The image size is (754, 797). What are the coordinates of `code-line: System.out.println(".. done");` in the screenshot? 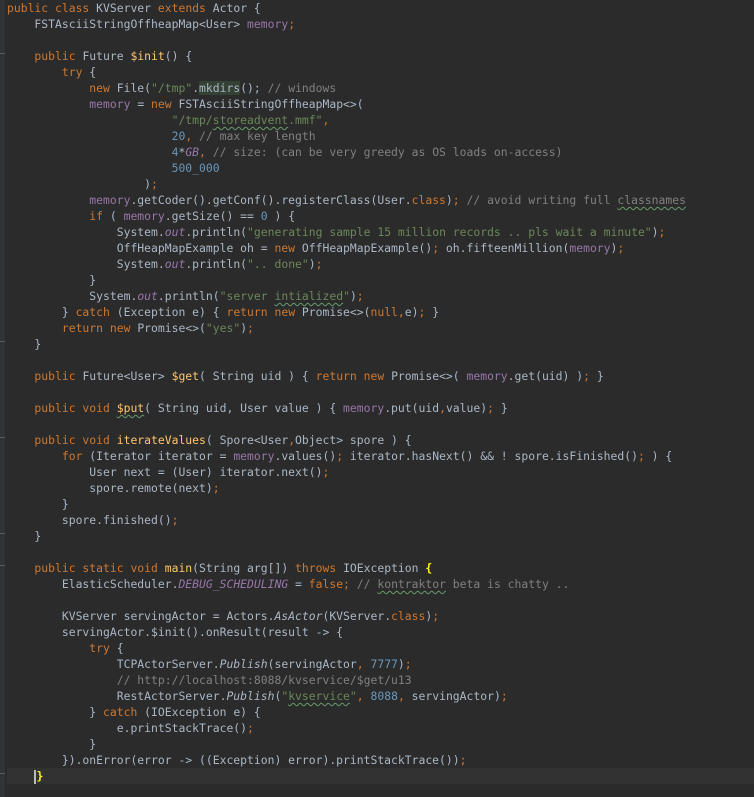 It's located at (380, 264).